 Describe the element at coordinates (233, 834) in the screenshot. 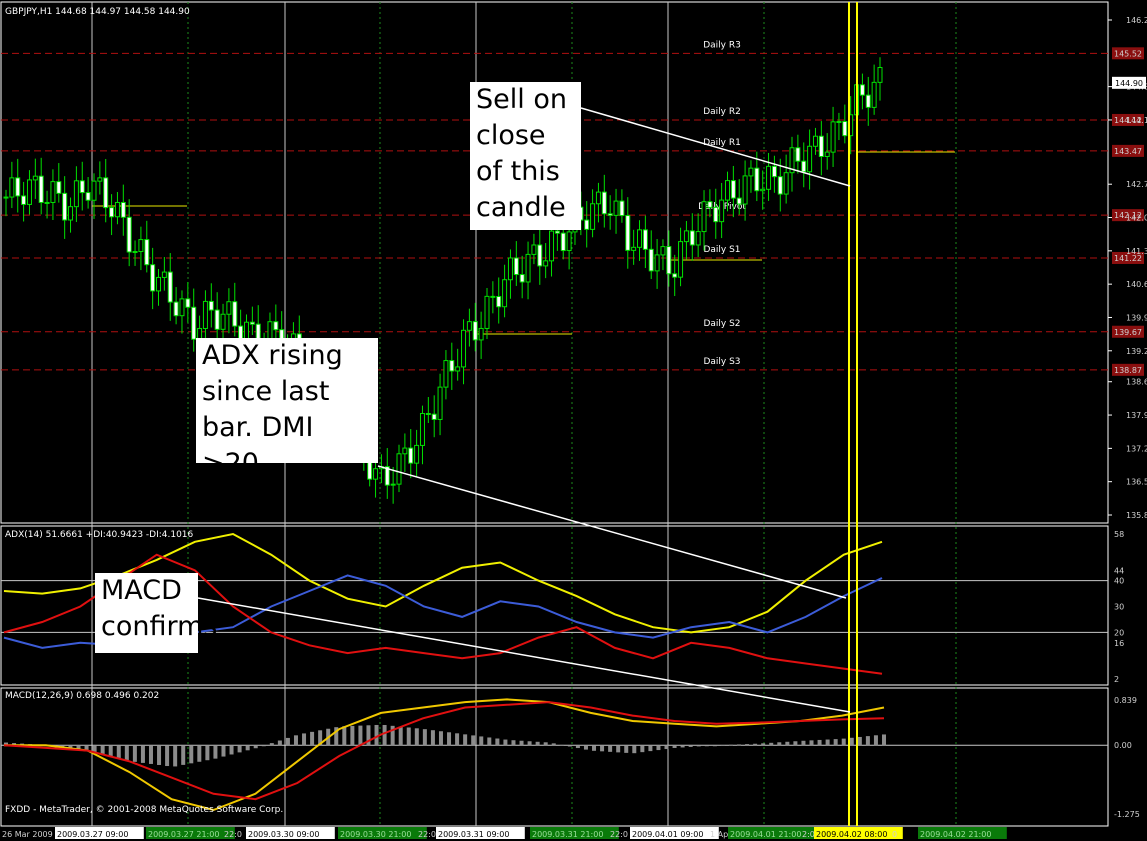

I see `time-label-4: 22:0` at that location.